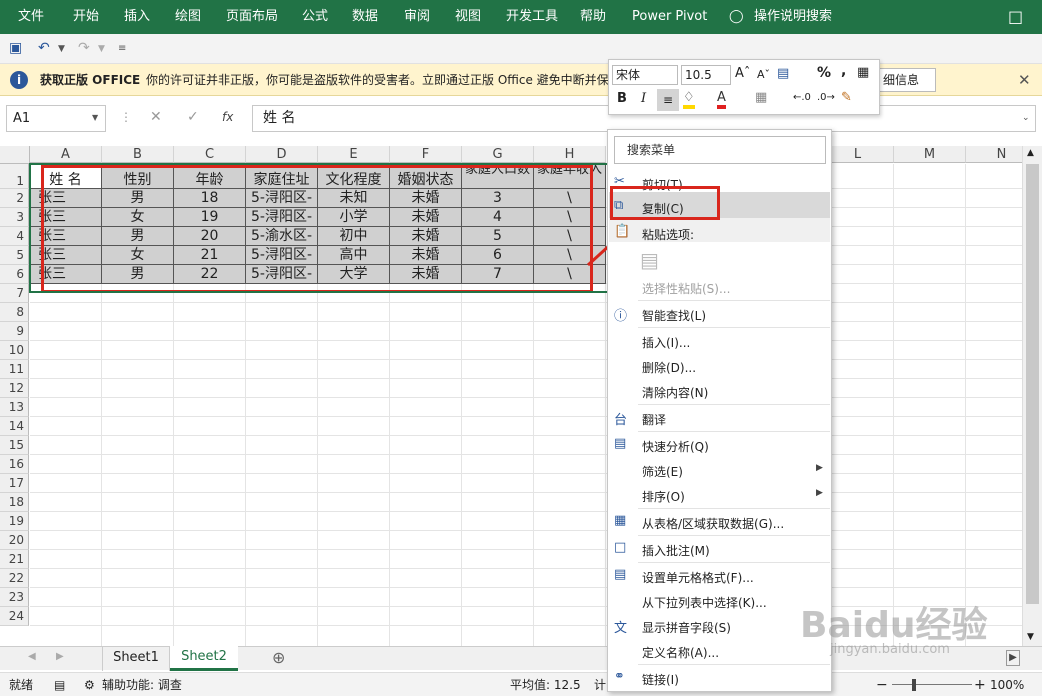 The height and width of the screenshot is (696, 1042). What do you see at coordinates (1015, 17) in the screenshot?
I see `comment-icon: □` at bounding box center [1015, 17].